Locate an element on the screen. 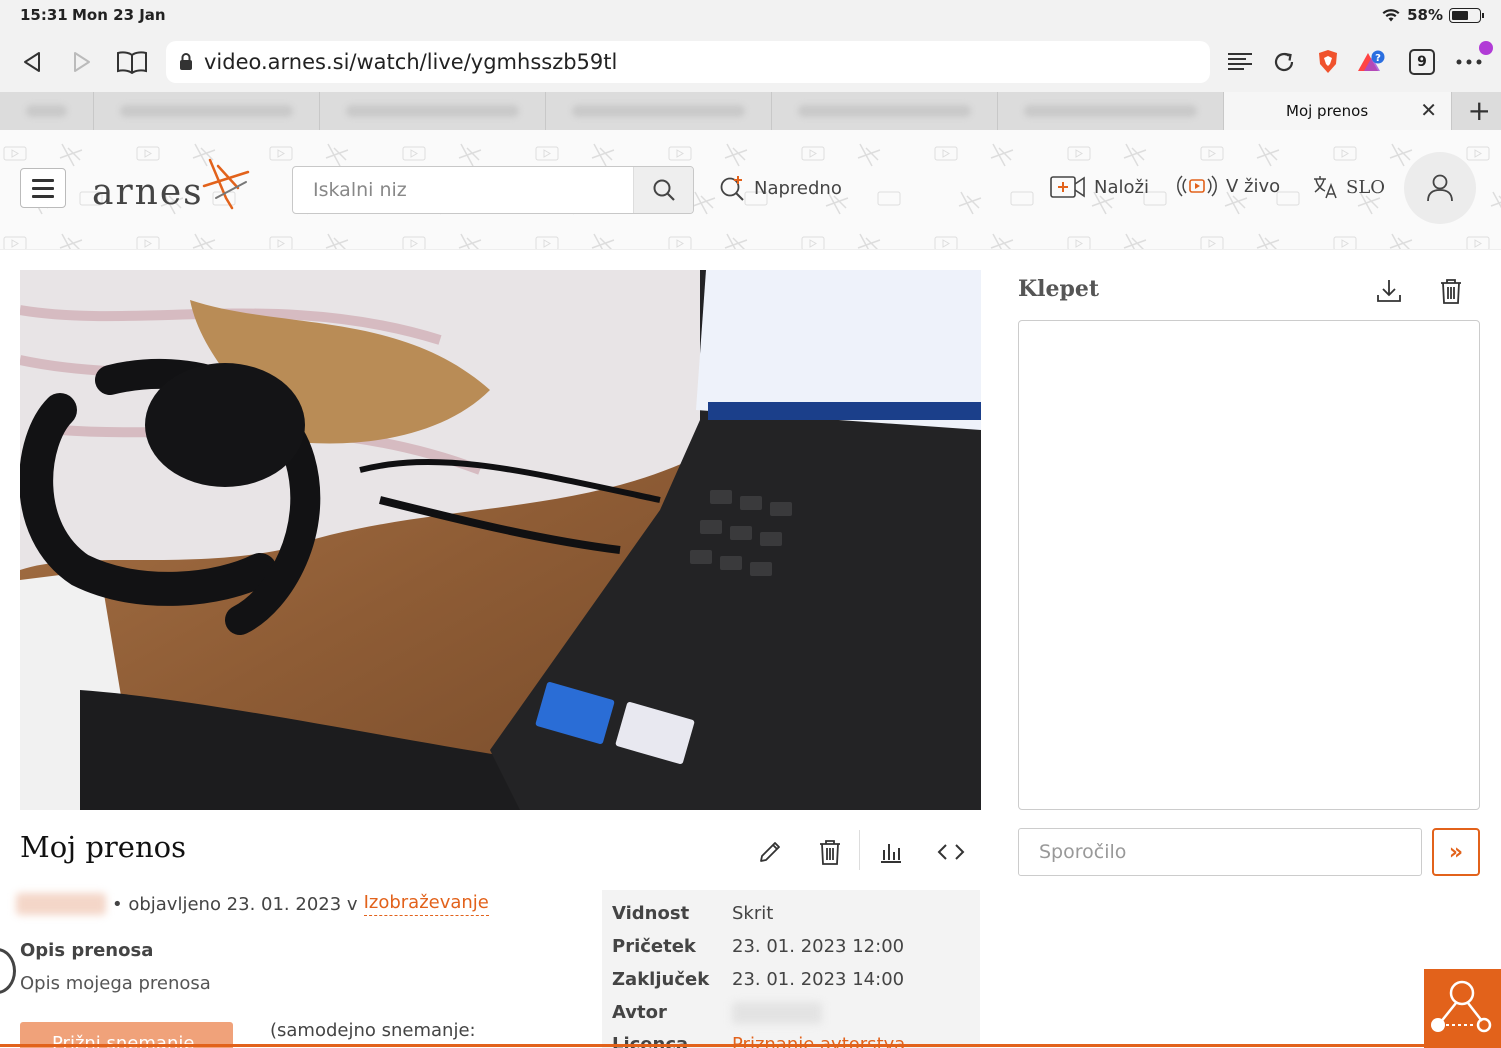 The image size is (1501, 1048). info-row-start: Pričetek 23. 01. 2023 12:00 is located at coordinates (758, 946).